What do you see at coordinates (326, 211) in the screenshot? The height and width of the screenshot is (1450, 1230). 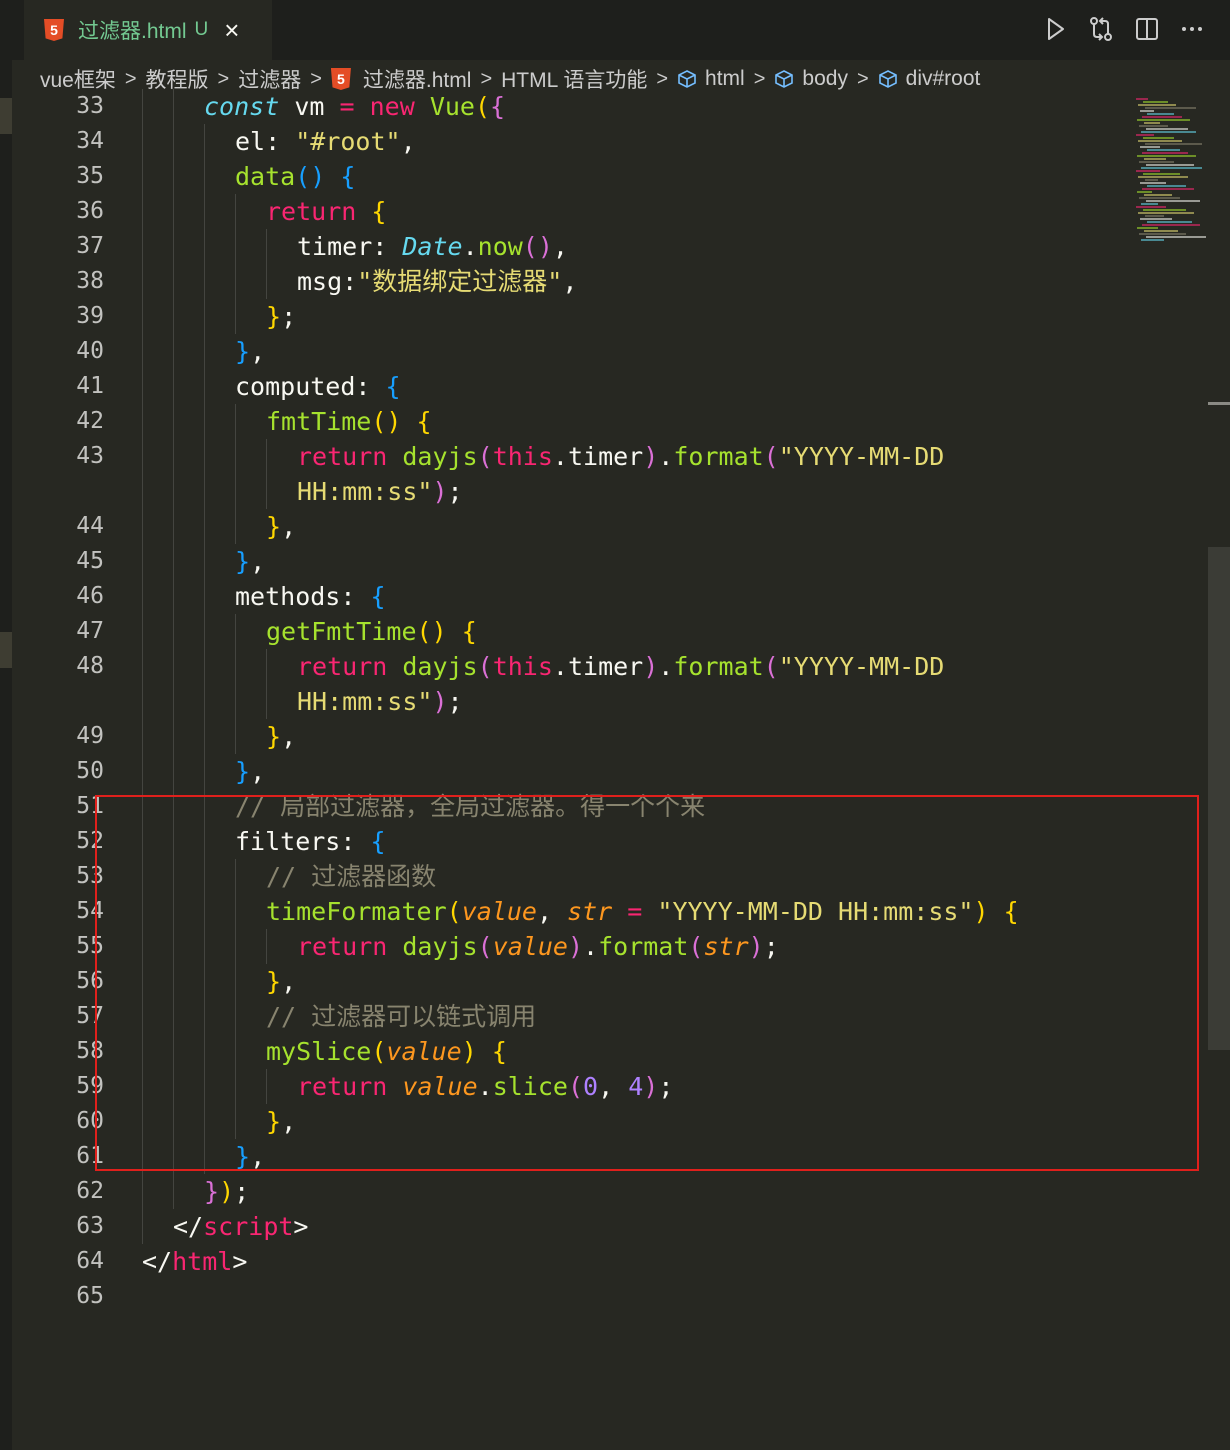 I see `code-line: return {` at bounding box center [326, 211].